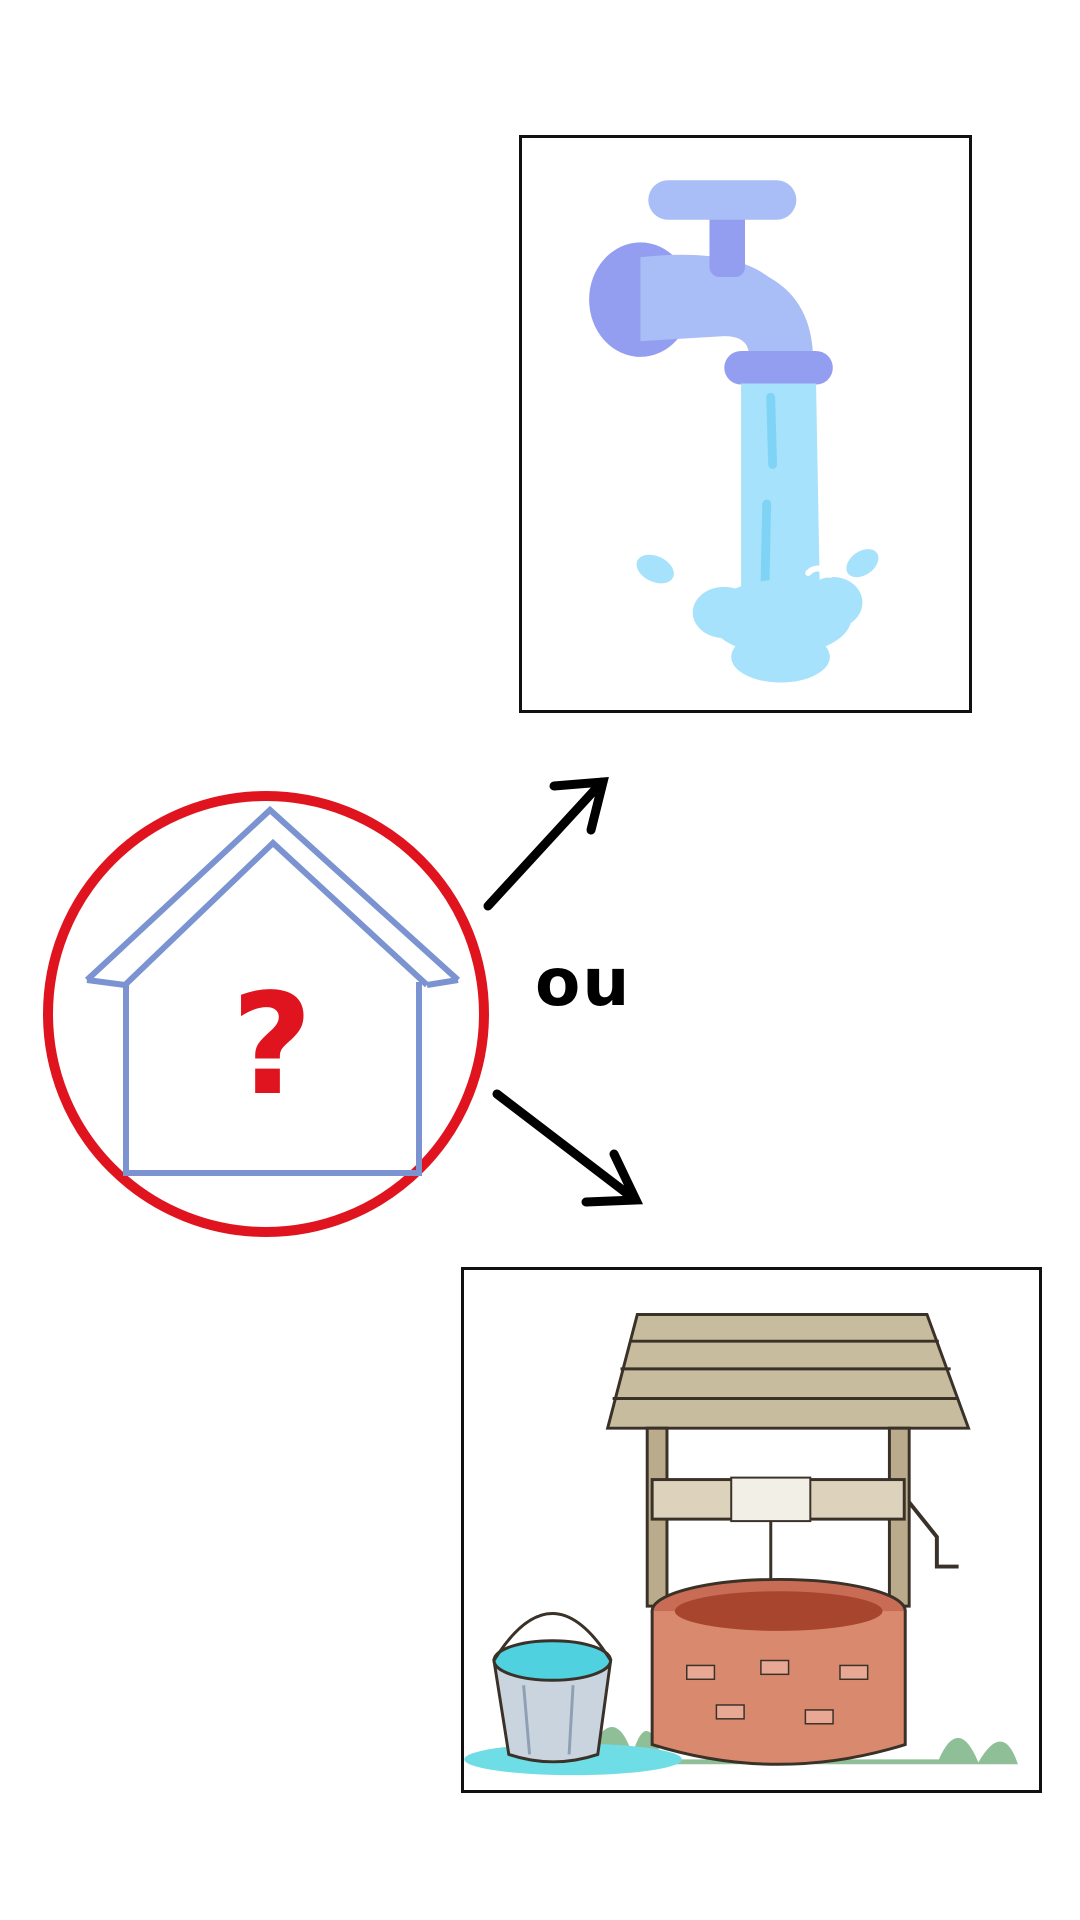  I want to click on water-well-icon, so click(741, 1544).